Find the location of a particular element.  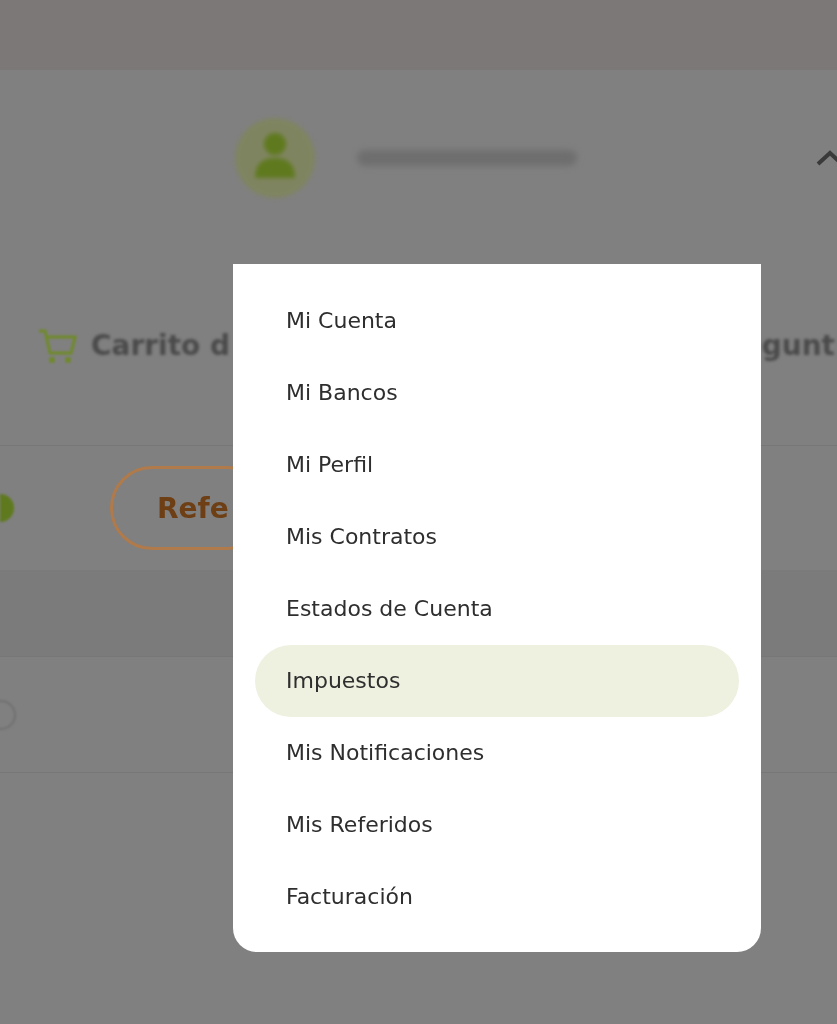

chevron-up-icon is located at coordinates (826, 157).